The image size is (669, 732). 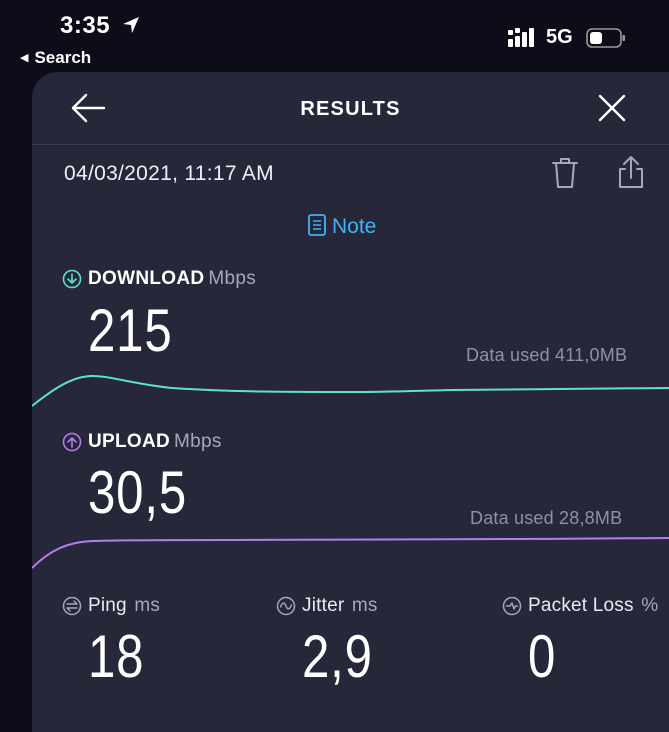 What do you see at coordinates (116, 656) in the screenshot?
I see `ping-value: 18` at bounding box center [116, 656].